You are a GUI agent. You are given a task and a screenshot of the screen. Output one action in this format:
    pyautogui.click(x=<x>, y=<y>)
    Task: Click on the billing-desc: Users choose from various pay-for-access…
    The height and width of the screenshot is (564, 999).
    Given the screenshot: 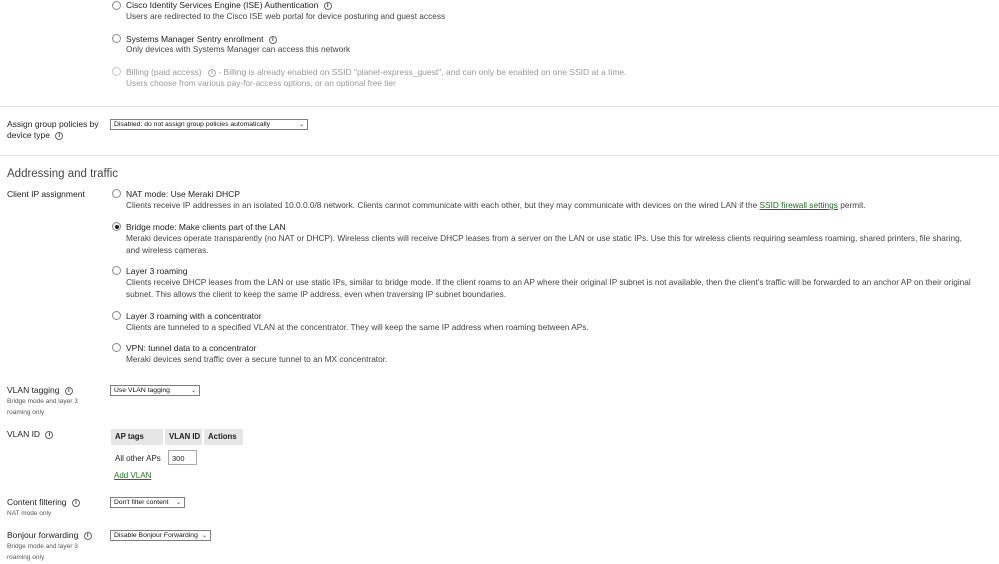 What is the action you would take?
    pyautogui.click(x=261, y=83)
    